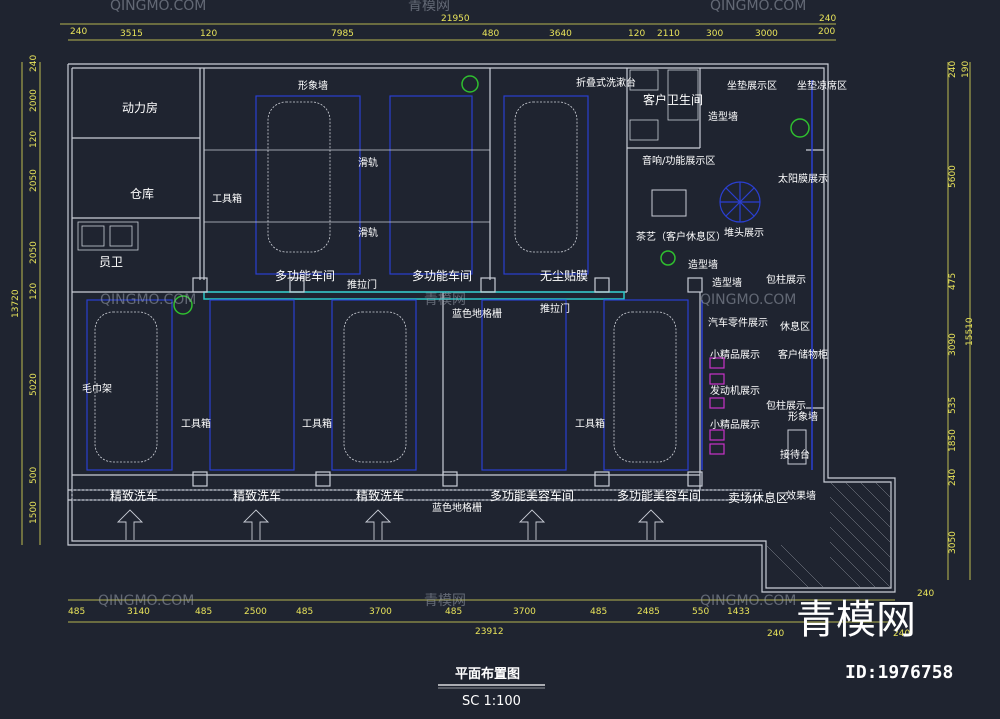 Image resolution: width=1000 pixels, height=719 pixels. Describe the element at coordinates (76, 612) in the screenshot. I see `bottom-dim-1: 485` at that location.